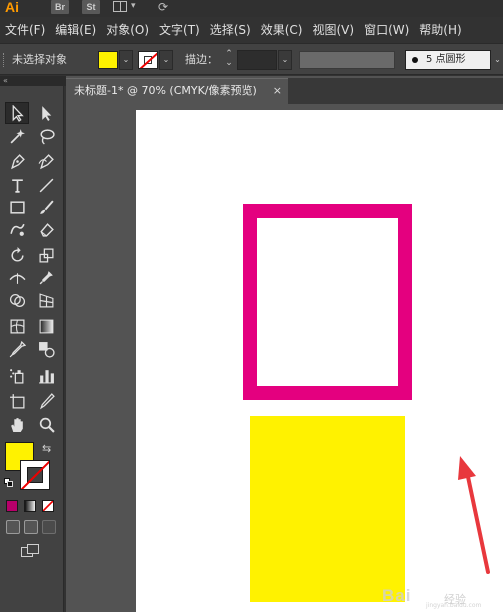 Image resolution: width=503 pixels, height=612 pixels. What do you see at coordinates (166, 60) in the screenshot?
I see `stroke-dropdown-icon: ⌄` at bounding box center [166, 60].